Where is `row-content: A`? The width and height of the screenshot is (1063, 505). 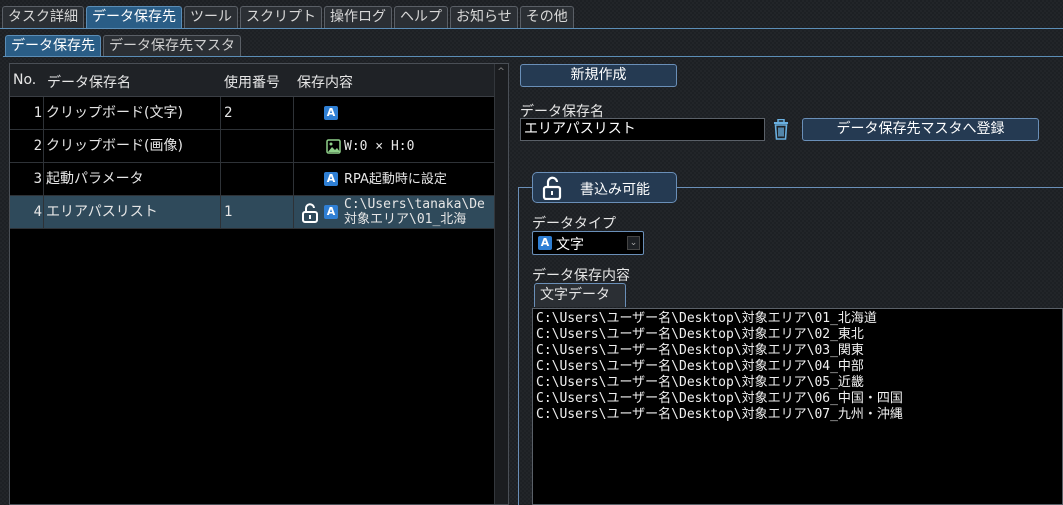
row-content: A is located at coordinates (409, 113).